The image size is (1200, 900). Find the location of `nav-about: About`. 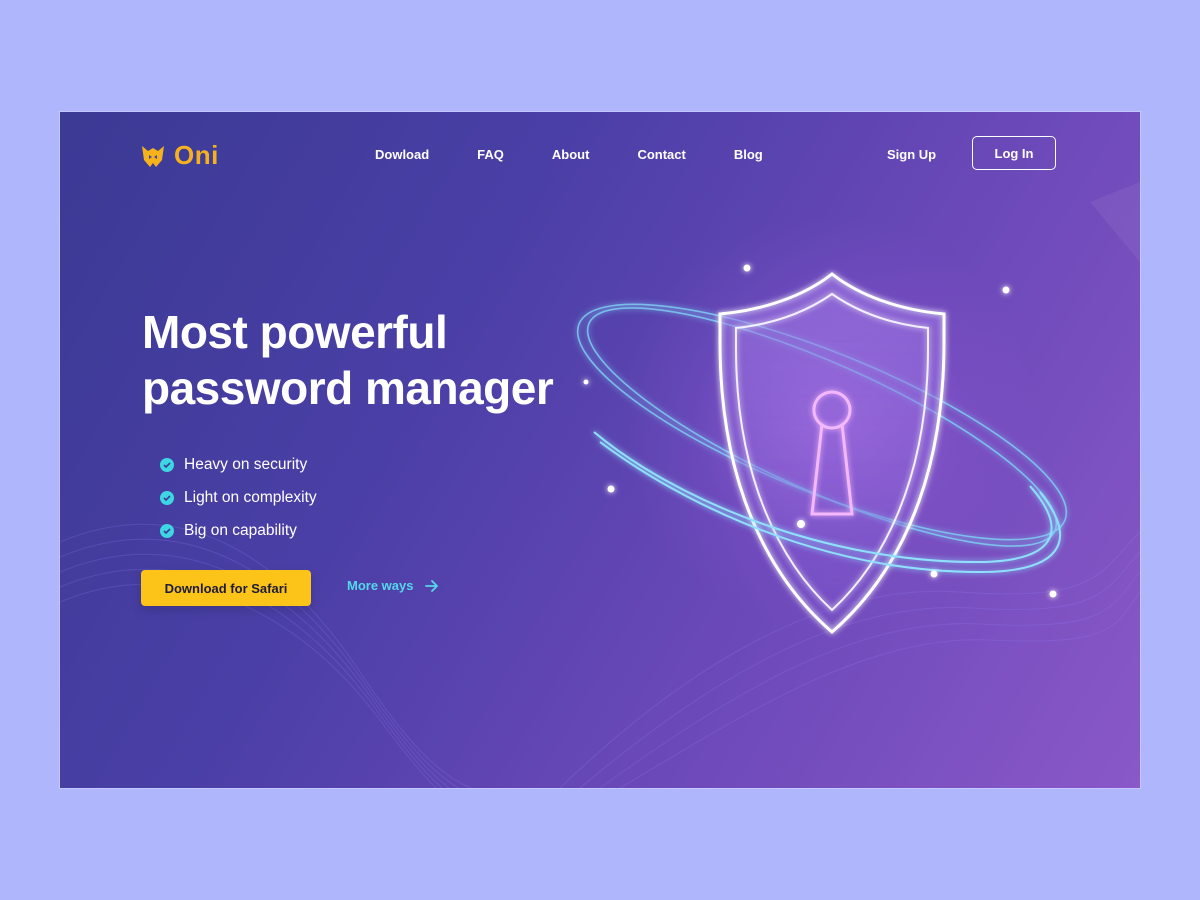

nav-about: About is located at coordinates (571, 154).